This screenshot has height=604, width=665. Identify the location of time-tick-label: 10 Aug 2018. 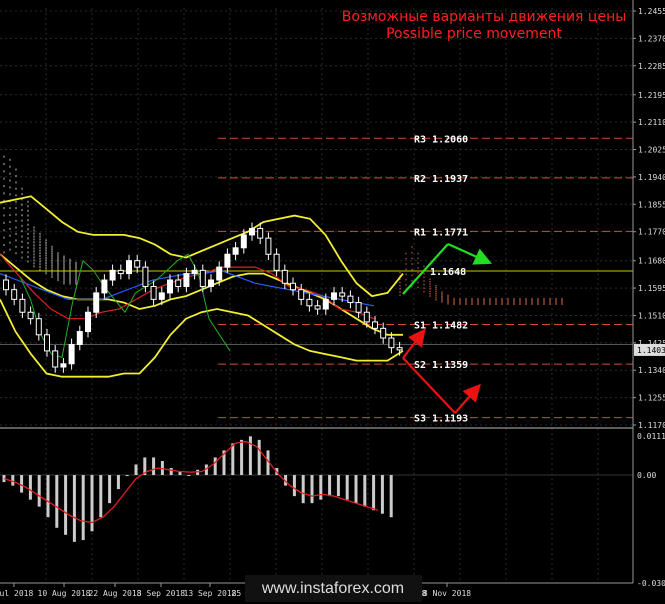
(64, 593).